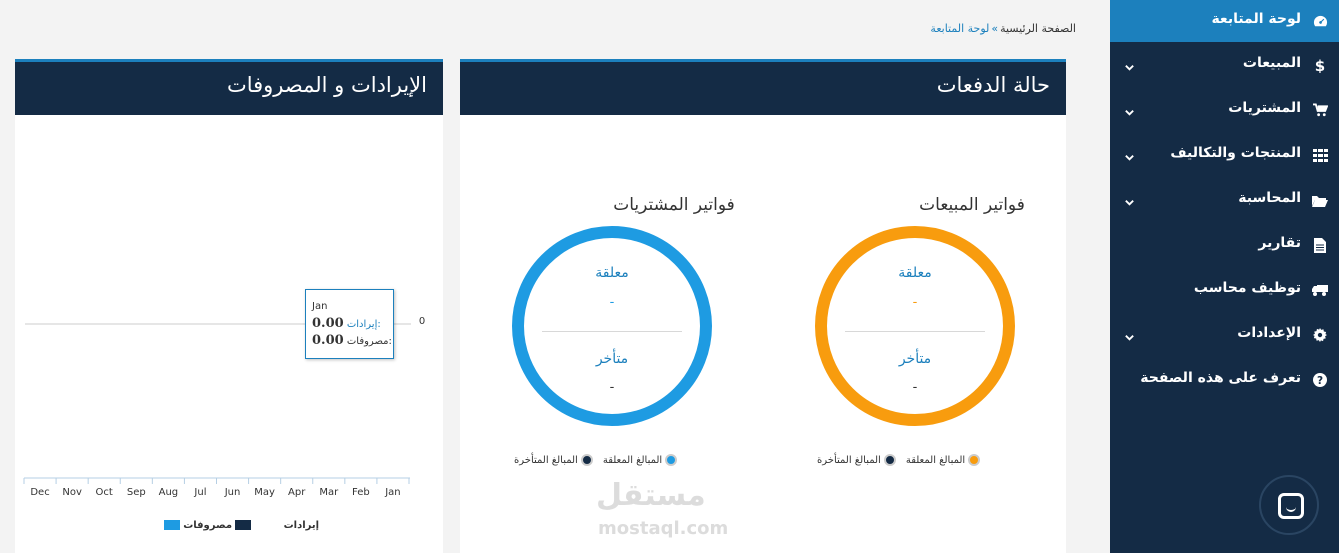 Image resolution: width=1339 pixels, height=553 pixels. Describe the element at coordinates (1320, 155) in the screenshot. I see `grid-icon` at that location.